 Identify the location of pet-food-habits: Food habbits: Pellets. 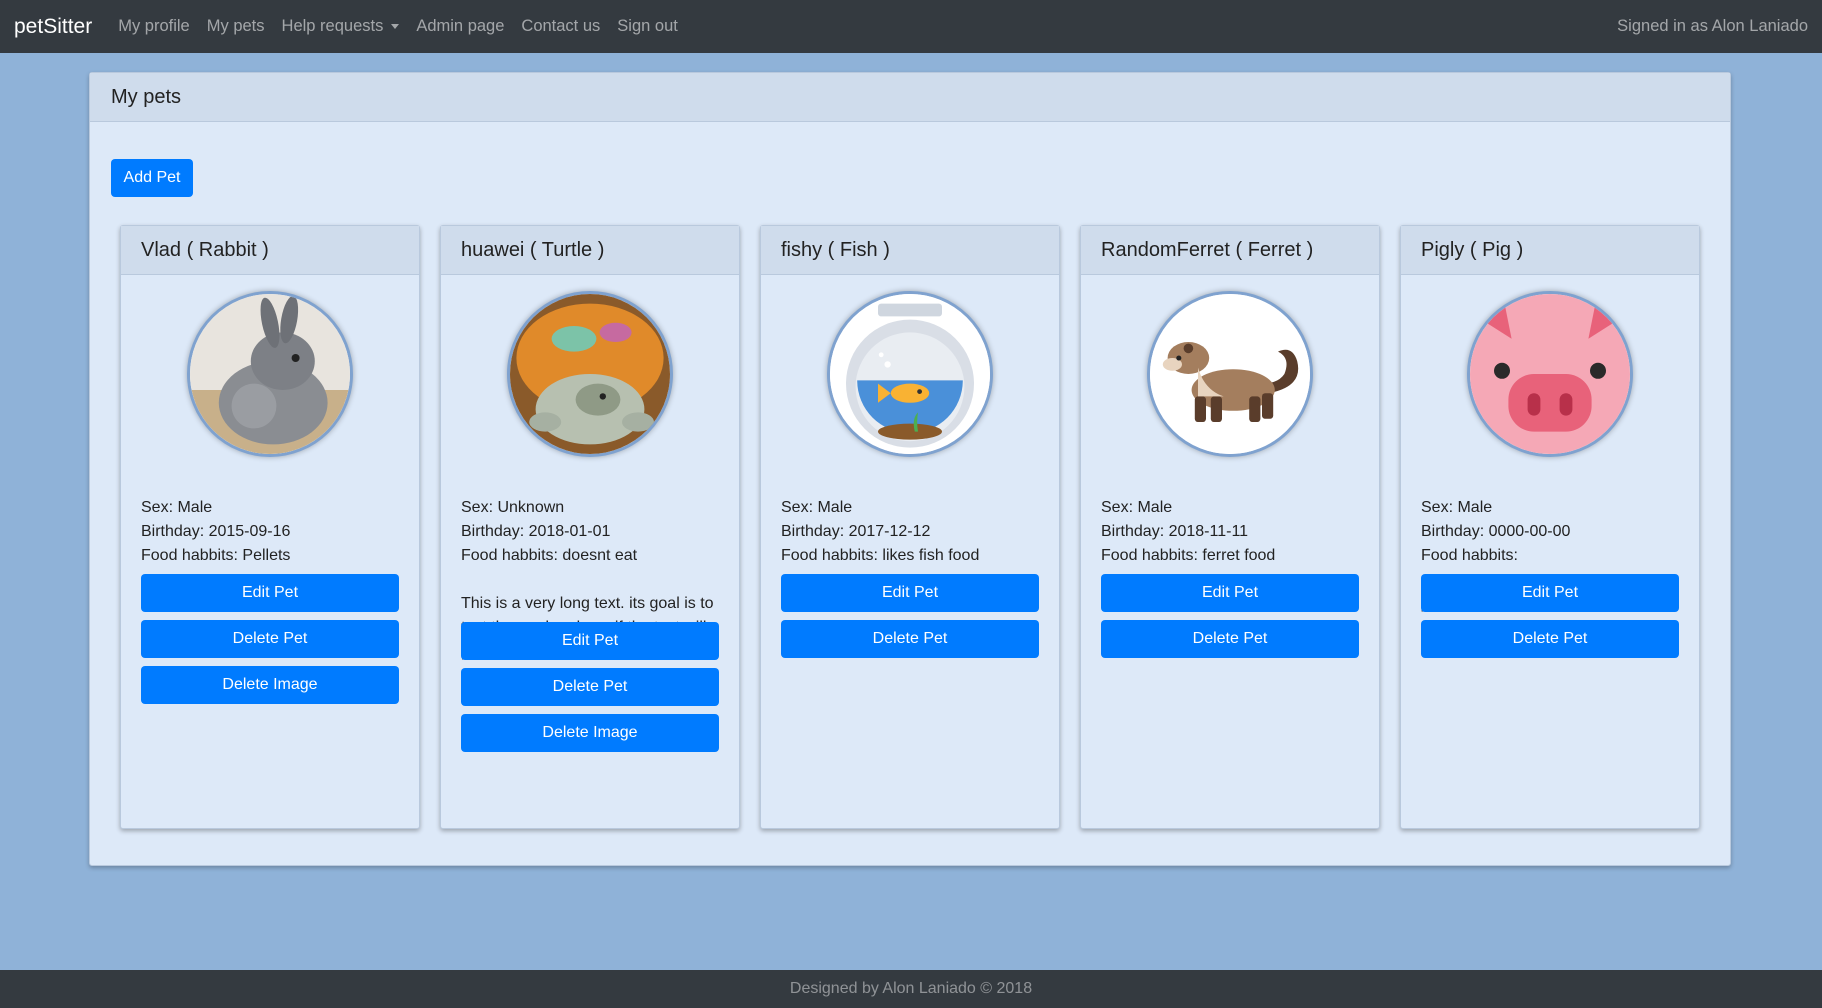
(216, 555).